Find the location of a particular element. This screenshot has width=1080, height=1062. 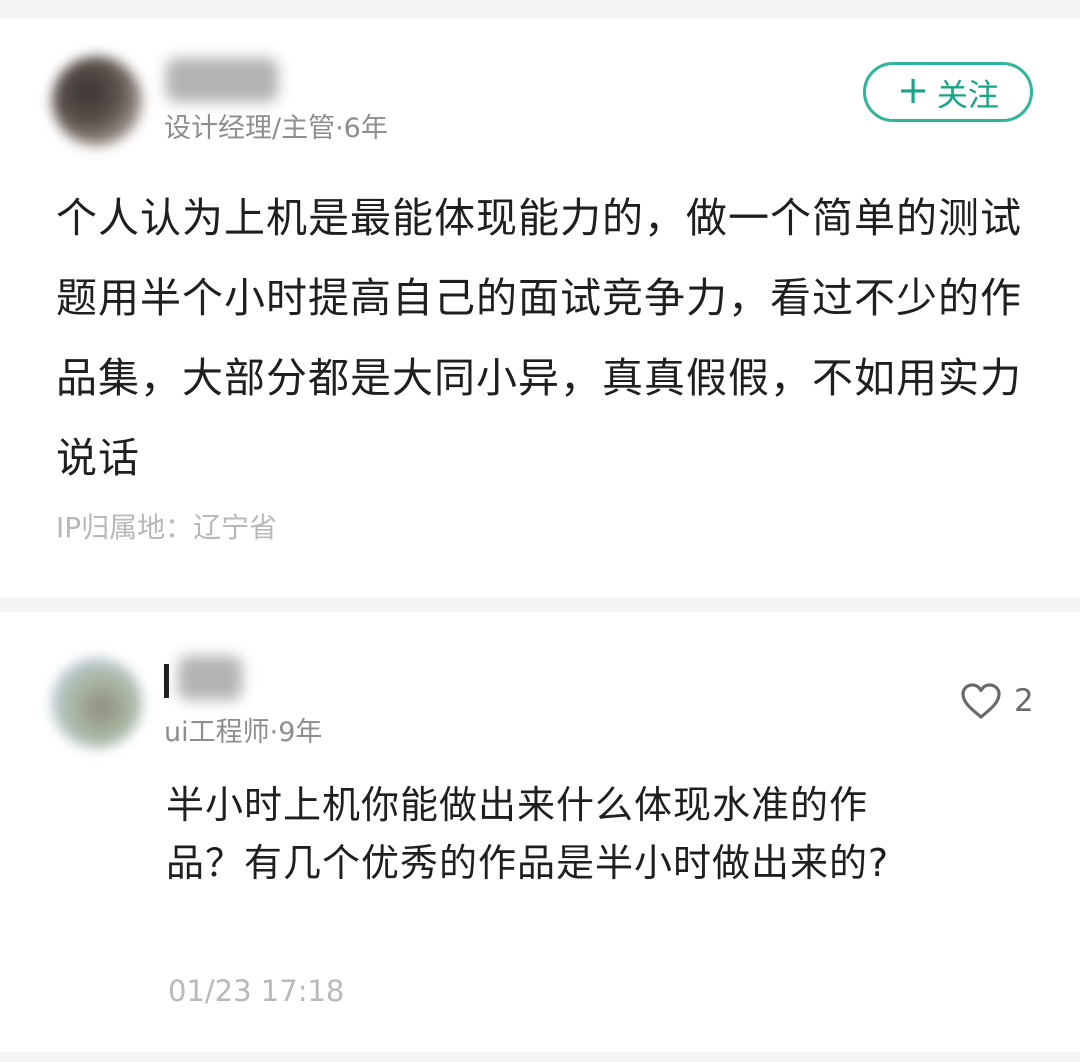

plus-icon: + is located at coordinates (913, 90).